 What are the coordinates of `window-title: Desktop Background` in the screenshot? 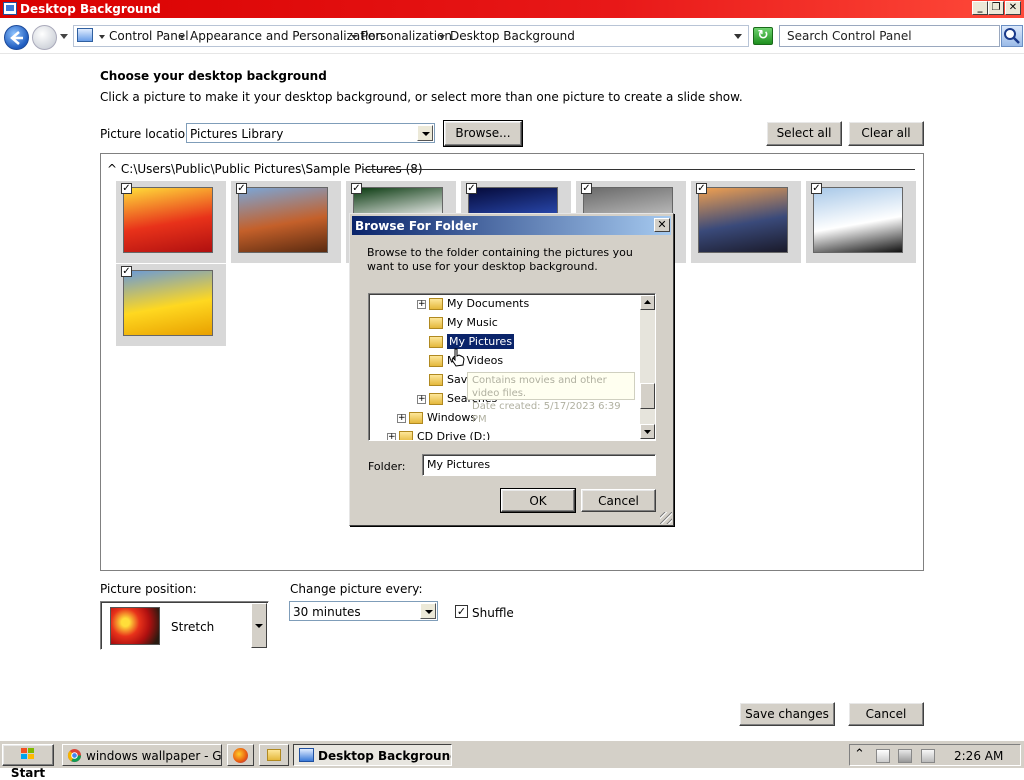 It's located at (90, 9).